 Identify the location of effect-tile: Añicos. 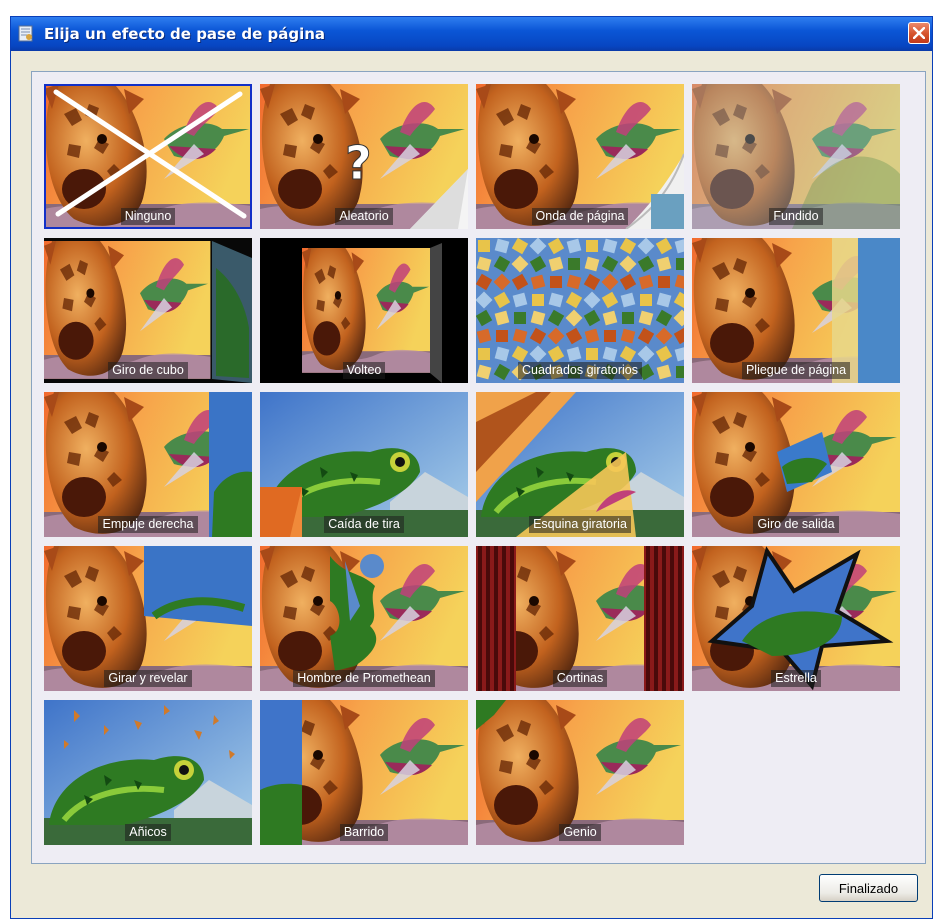
(148, 772).